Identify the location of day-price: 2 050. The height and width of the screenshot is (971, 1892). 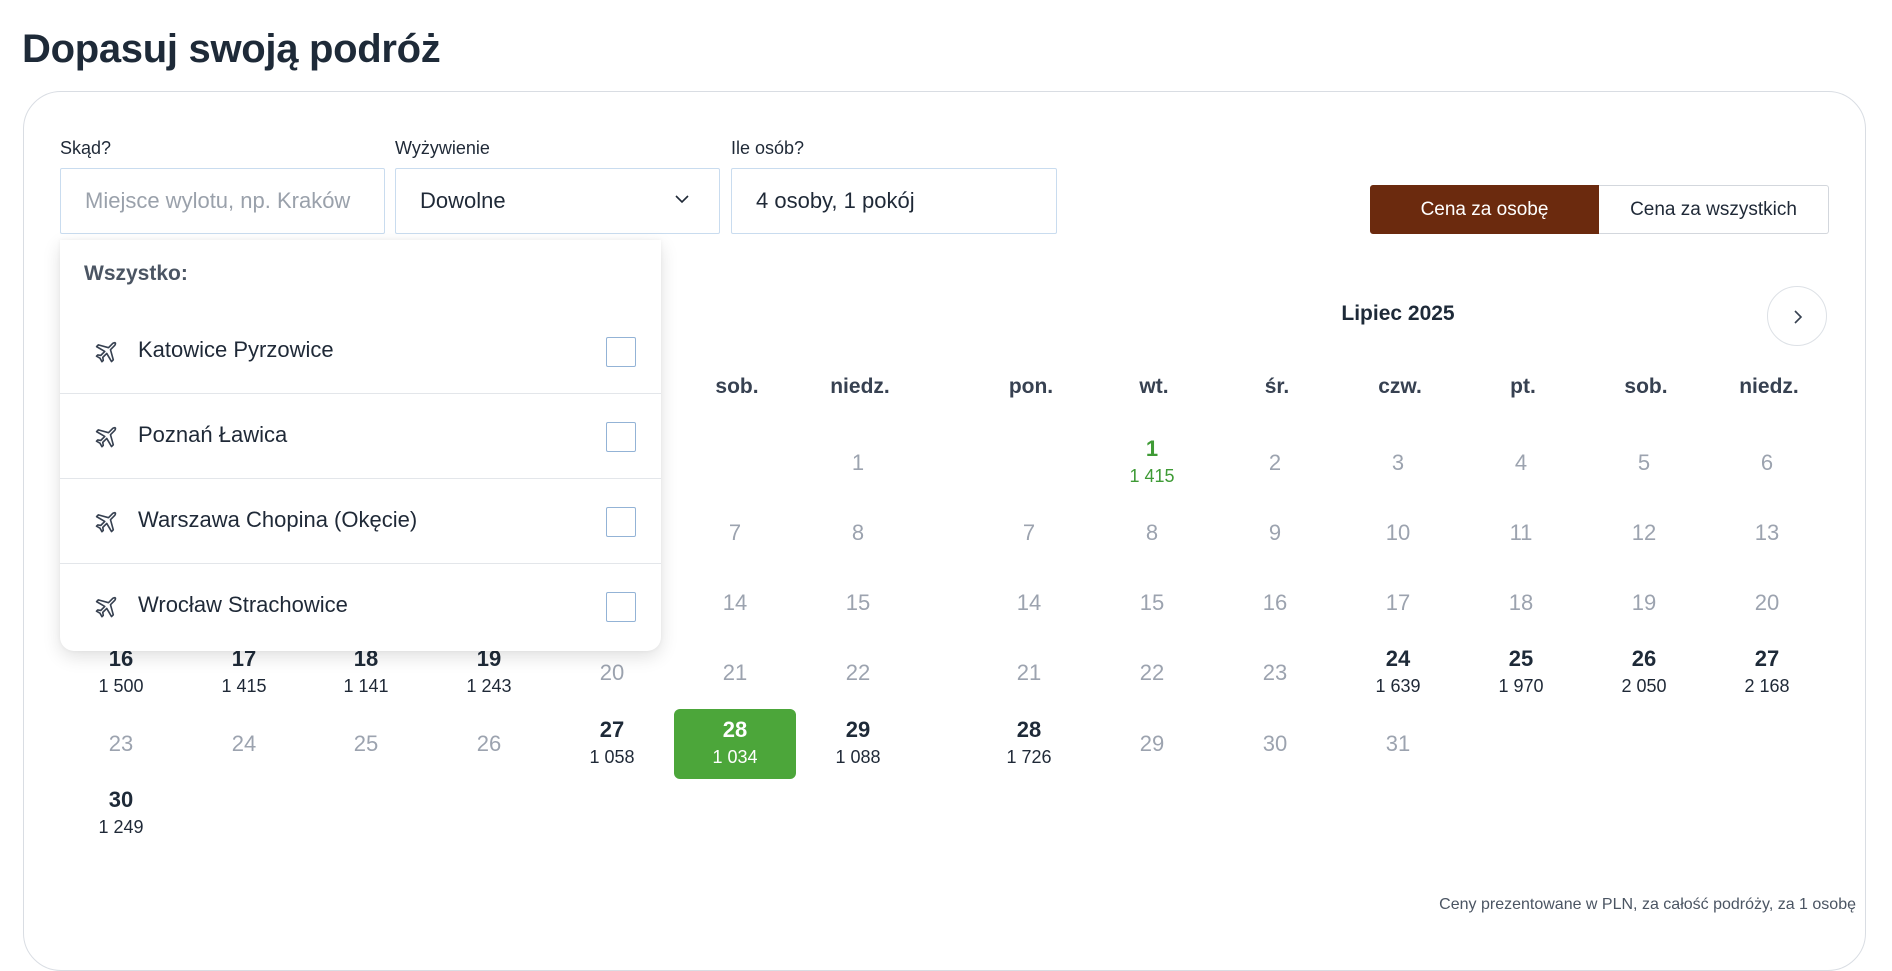
(1644, 686).